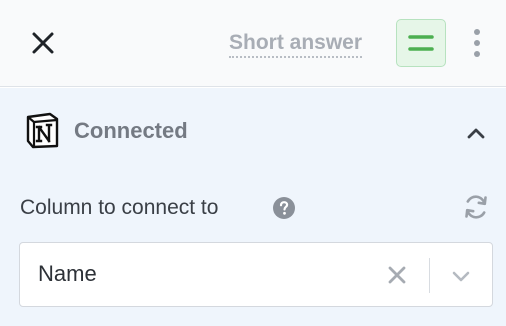 The width and height of the screenshot is (506, 326). I want to click on chevron-down-icon, so click(461, 276).